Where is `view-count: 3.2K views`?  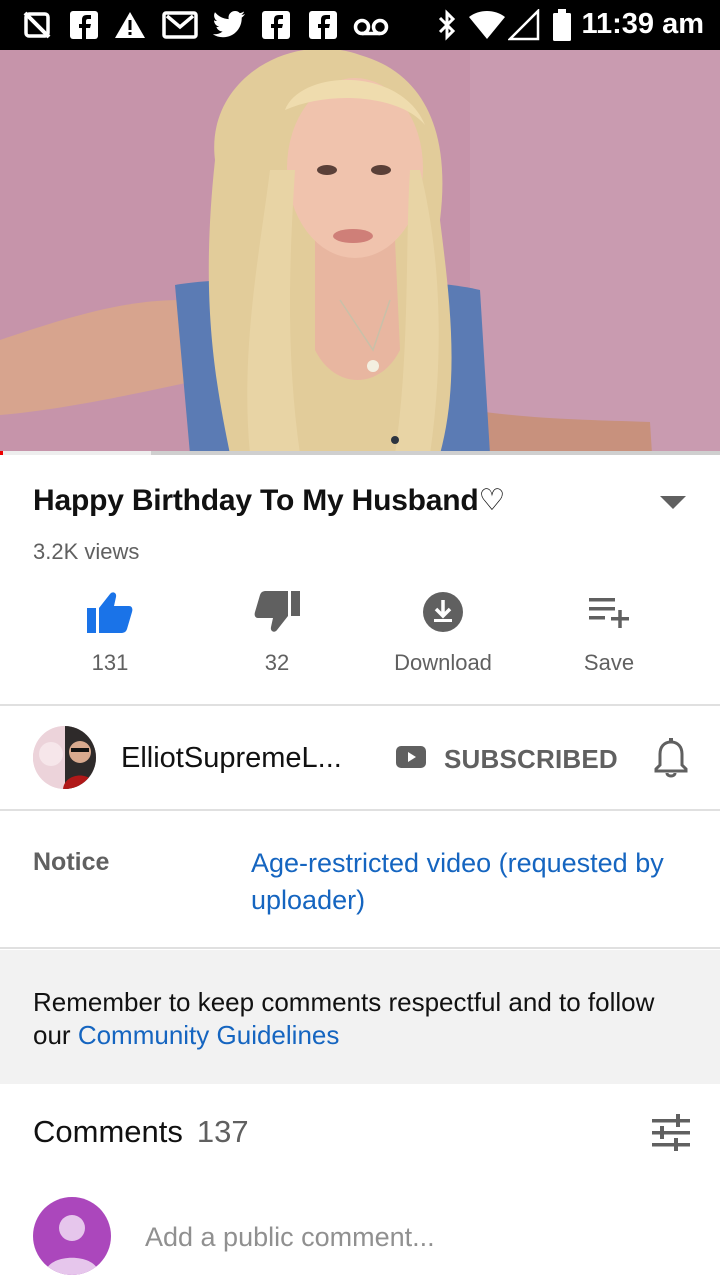
view-count: 3.2K views is located at coordinates (86, 551).